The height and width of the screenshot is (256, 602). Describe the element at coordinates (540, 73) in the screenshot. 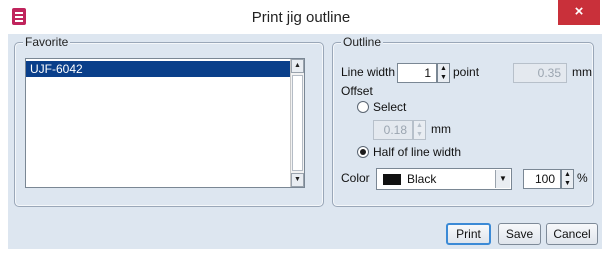

I see `line-width-mm-field: 0.35` at that location.